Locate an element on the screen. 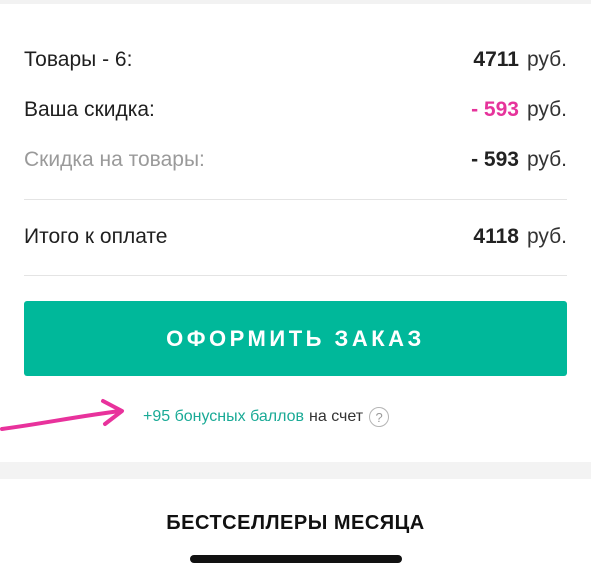  discount-amount: - 593 руб. is located at coordinates (519, 110).